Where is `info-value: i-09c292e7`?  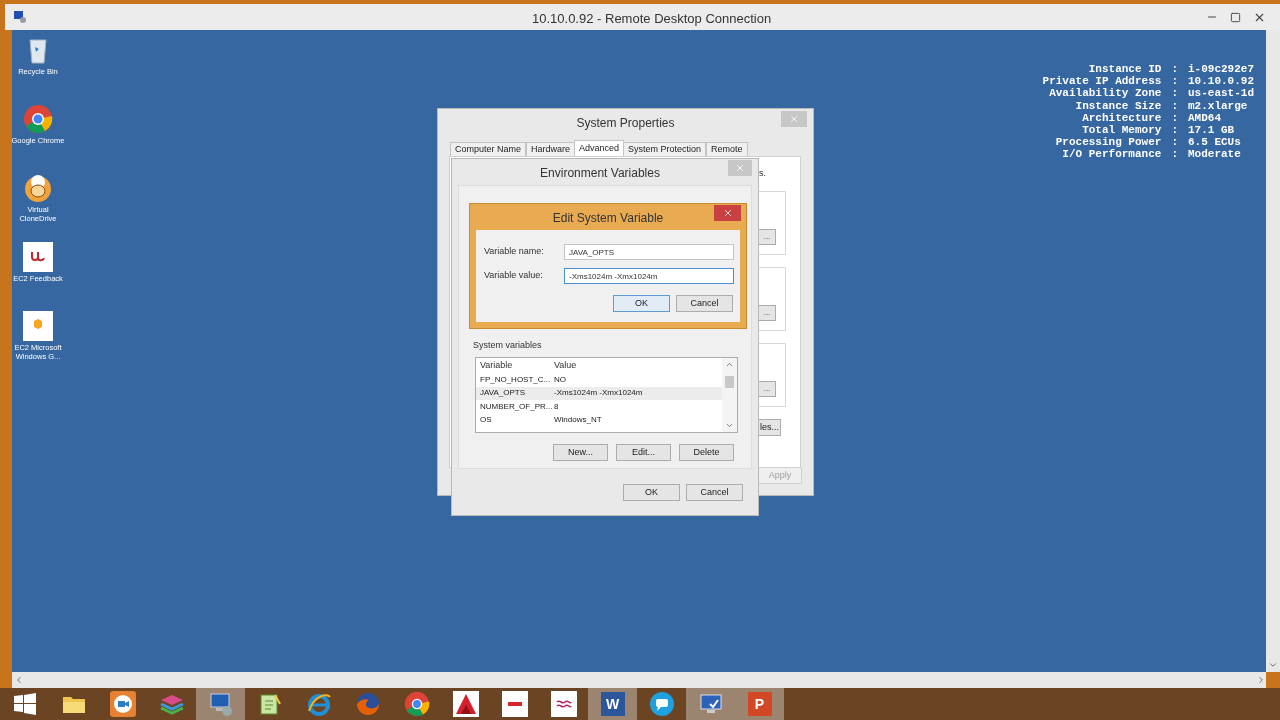 info-value: i-09c292e7 is located at coordinates (1221, 69).